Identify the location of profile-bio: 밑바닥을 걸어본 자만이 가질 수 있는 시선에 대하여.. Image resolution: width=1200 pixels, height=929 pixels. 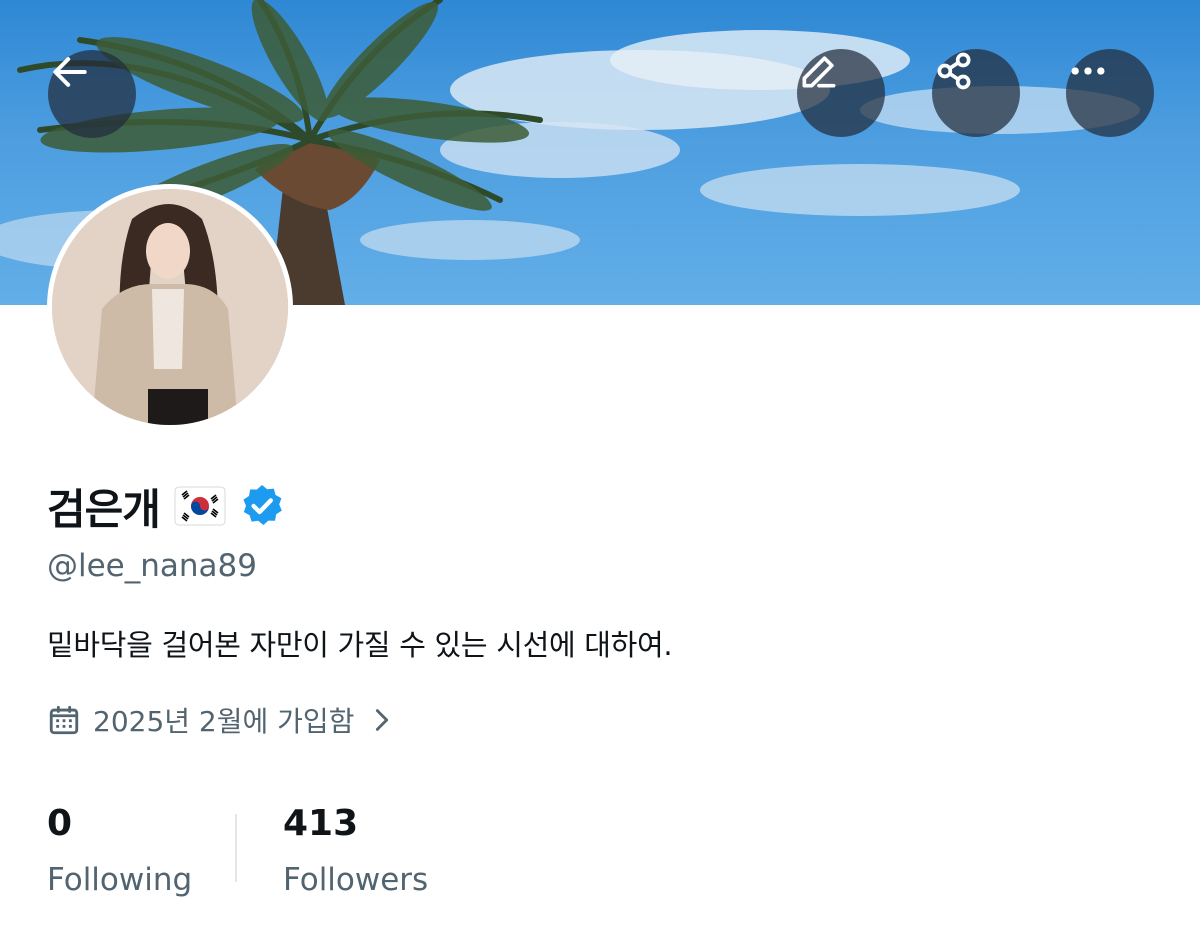
(360, 645).